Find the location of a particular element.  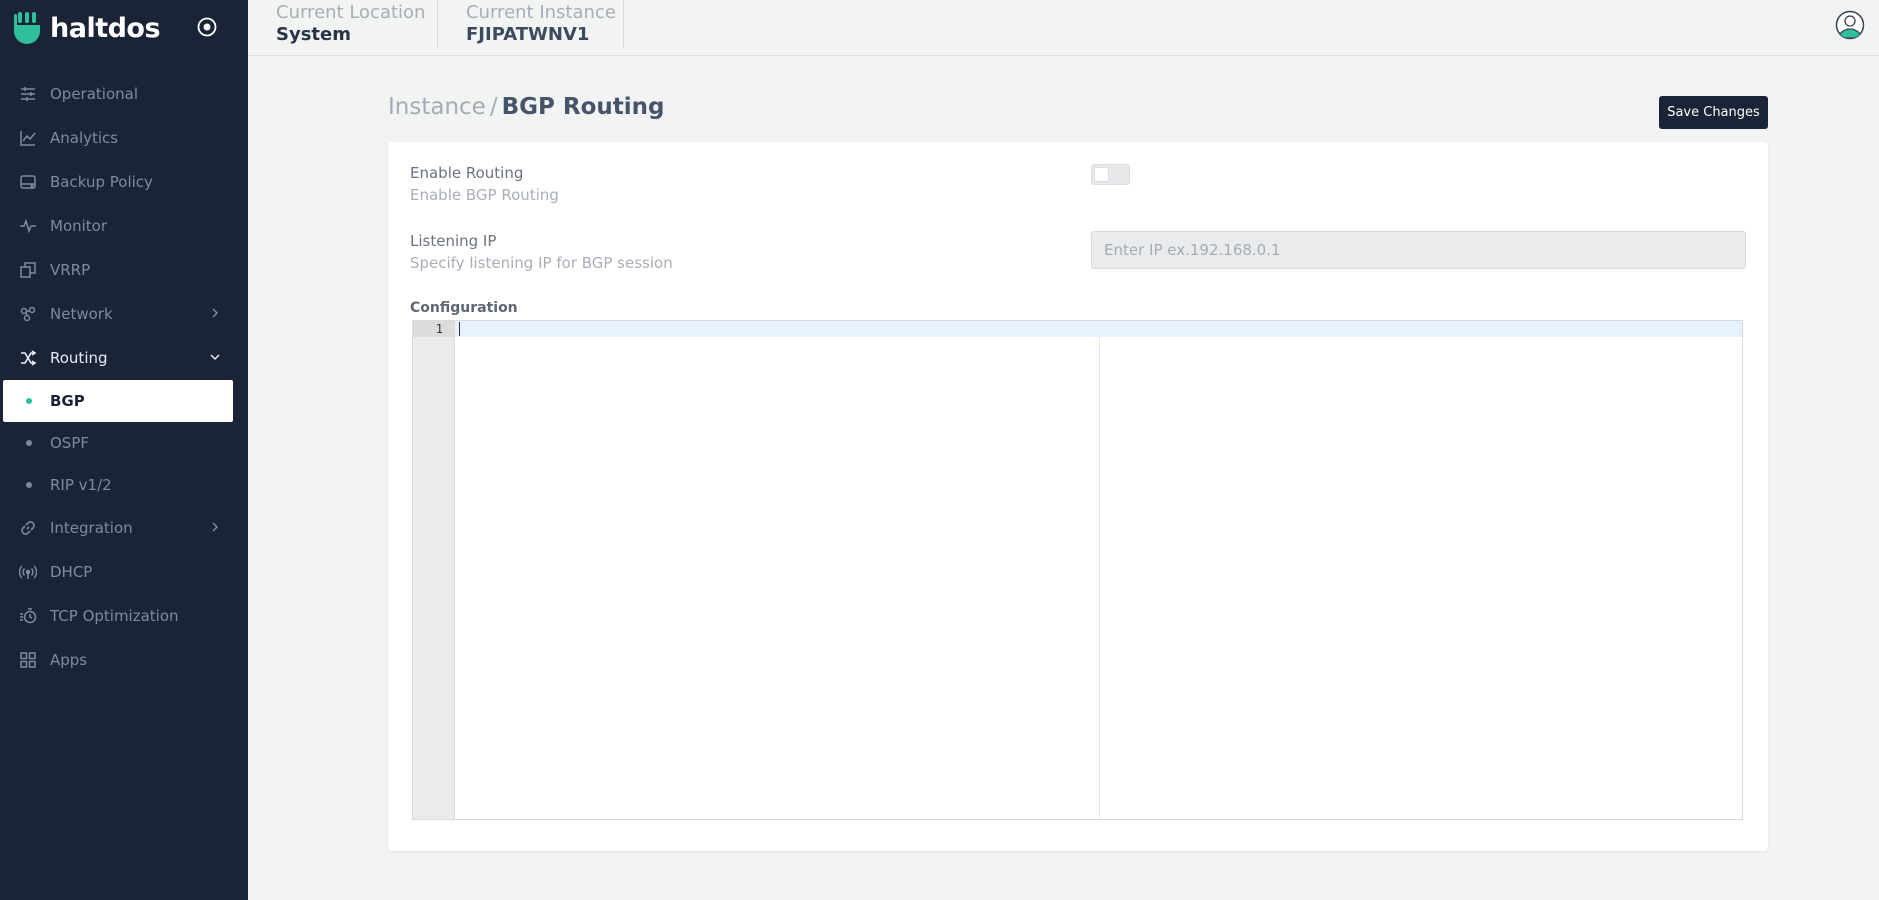

grid-icon is located at coordinates (28, 660).